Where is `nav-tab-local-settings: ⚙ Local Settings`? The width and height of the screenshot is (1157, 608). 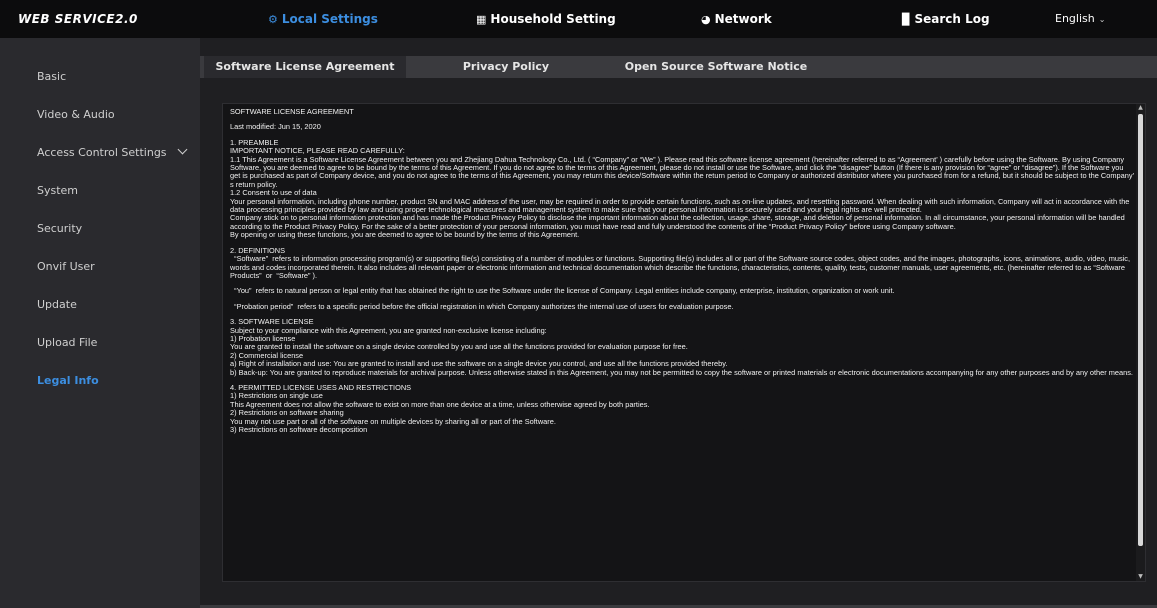 nav-tab-local-settings: ⚙ Local Settings is located at coordinates (323, 19).